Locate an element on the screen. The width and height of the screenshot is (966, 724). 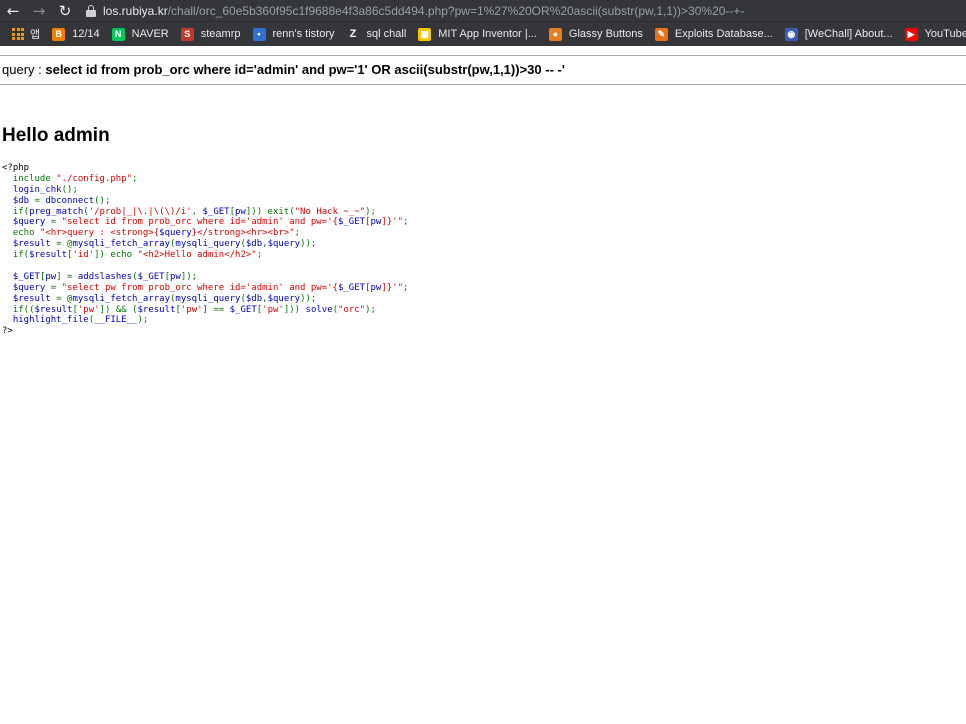
code-token: addslashes is located at coordinates (105, 276).